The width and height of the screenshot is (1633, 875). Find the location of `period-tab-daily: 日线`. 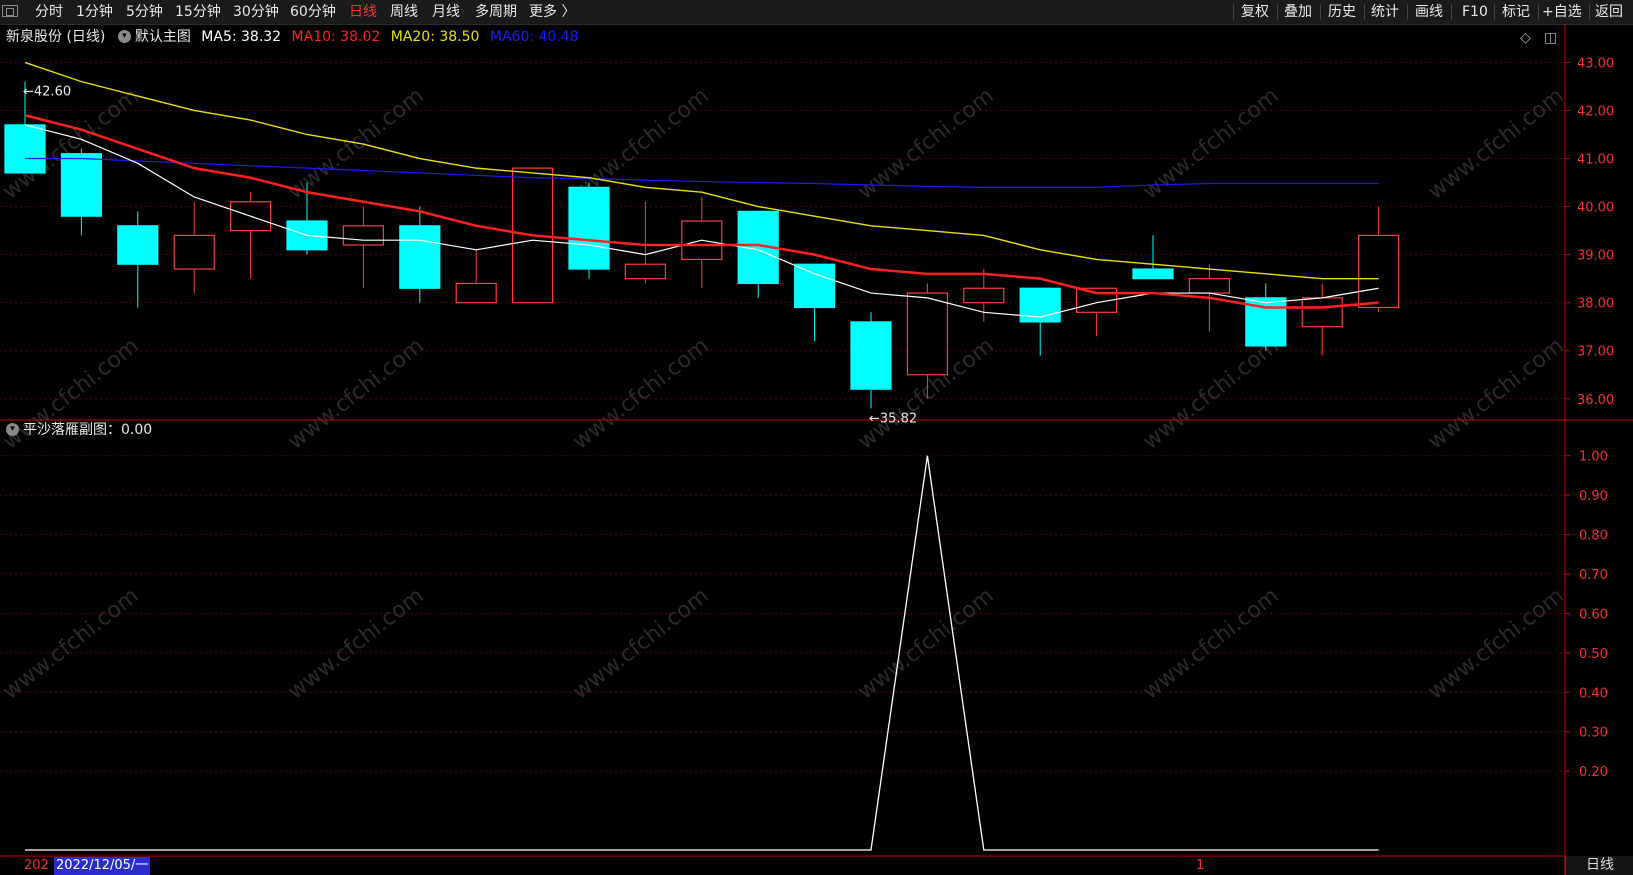

period-tab-daily: 日线 is located at coordinates (1599, 865).